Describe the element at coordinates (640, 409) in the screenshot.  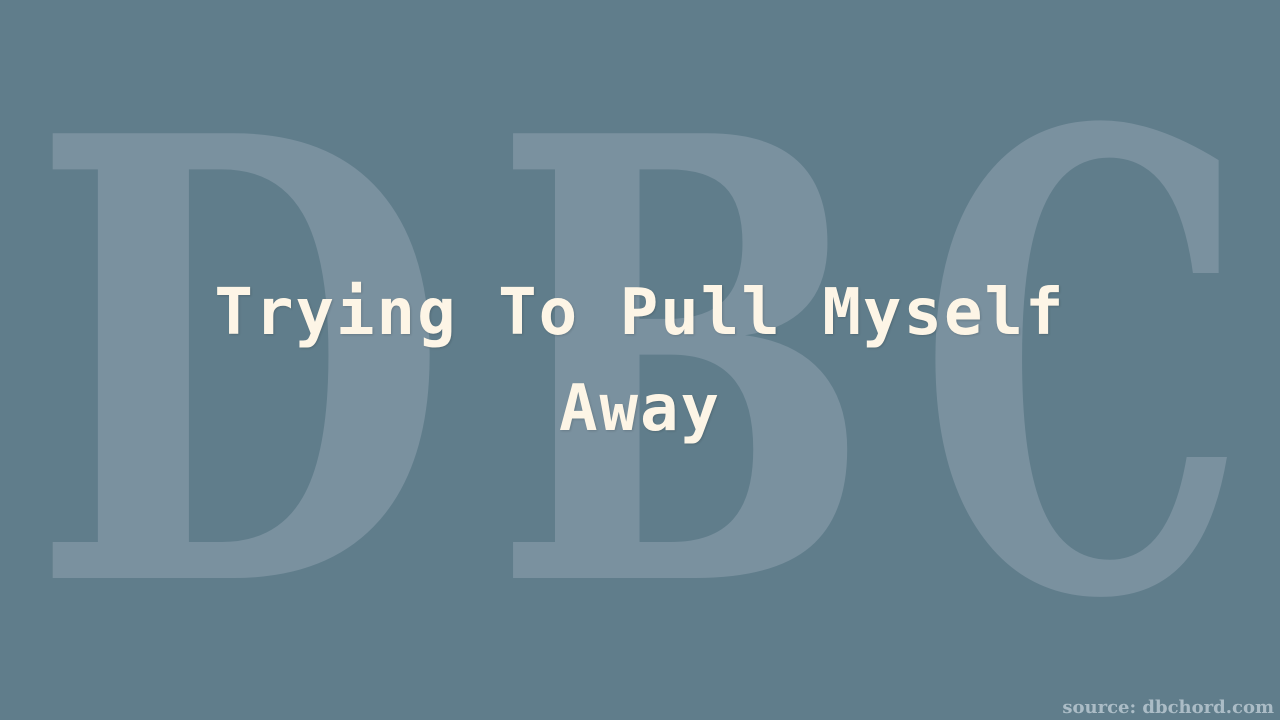
I see `song-title-line-2: Away` at that location.